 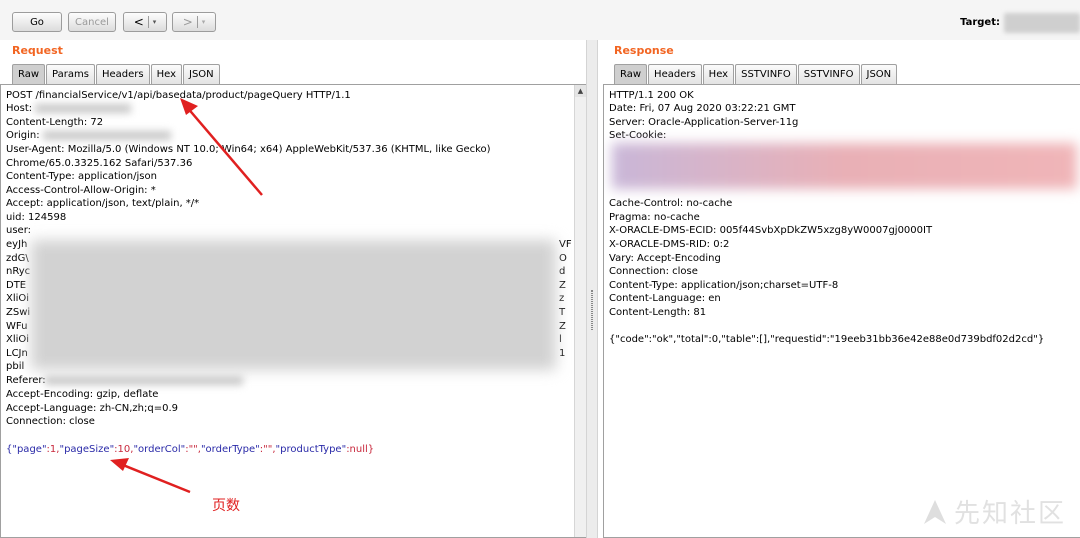 What do you see at coordinates (150, 476) in the screenshot?
I see `arrow-to-pagesize-icon` at bounding box center [150, 476].